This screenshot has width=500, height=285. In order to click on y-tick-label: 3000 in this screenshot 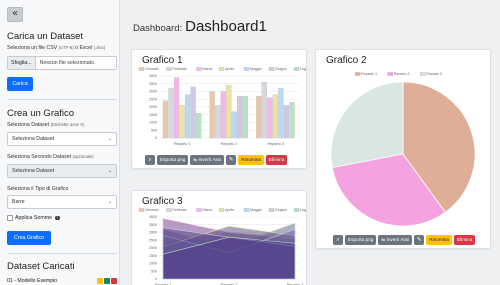, I will do `click(153, 233)`.